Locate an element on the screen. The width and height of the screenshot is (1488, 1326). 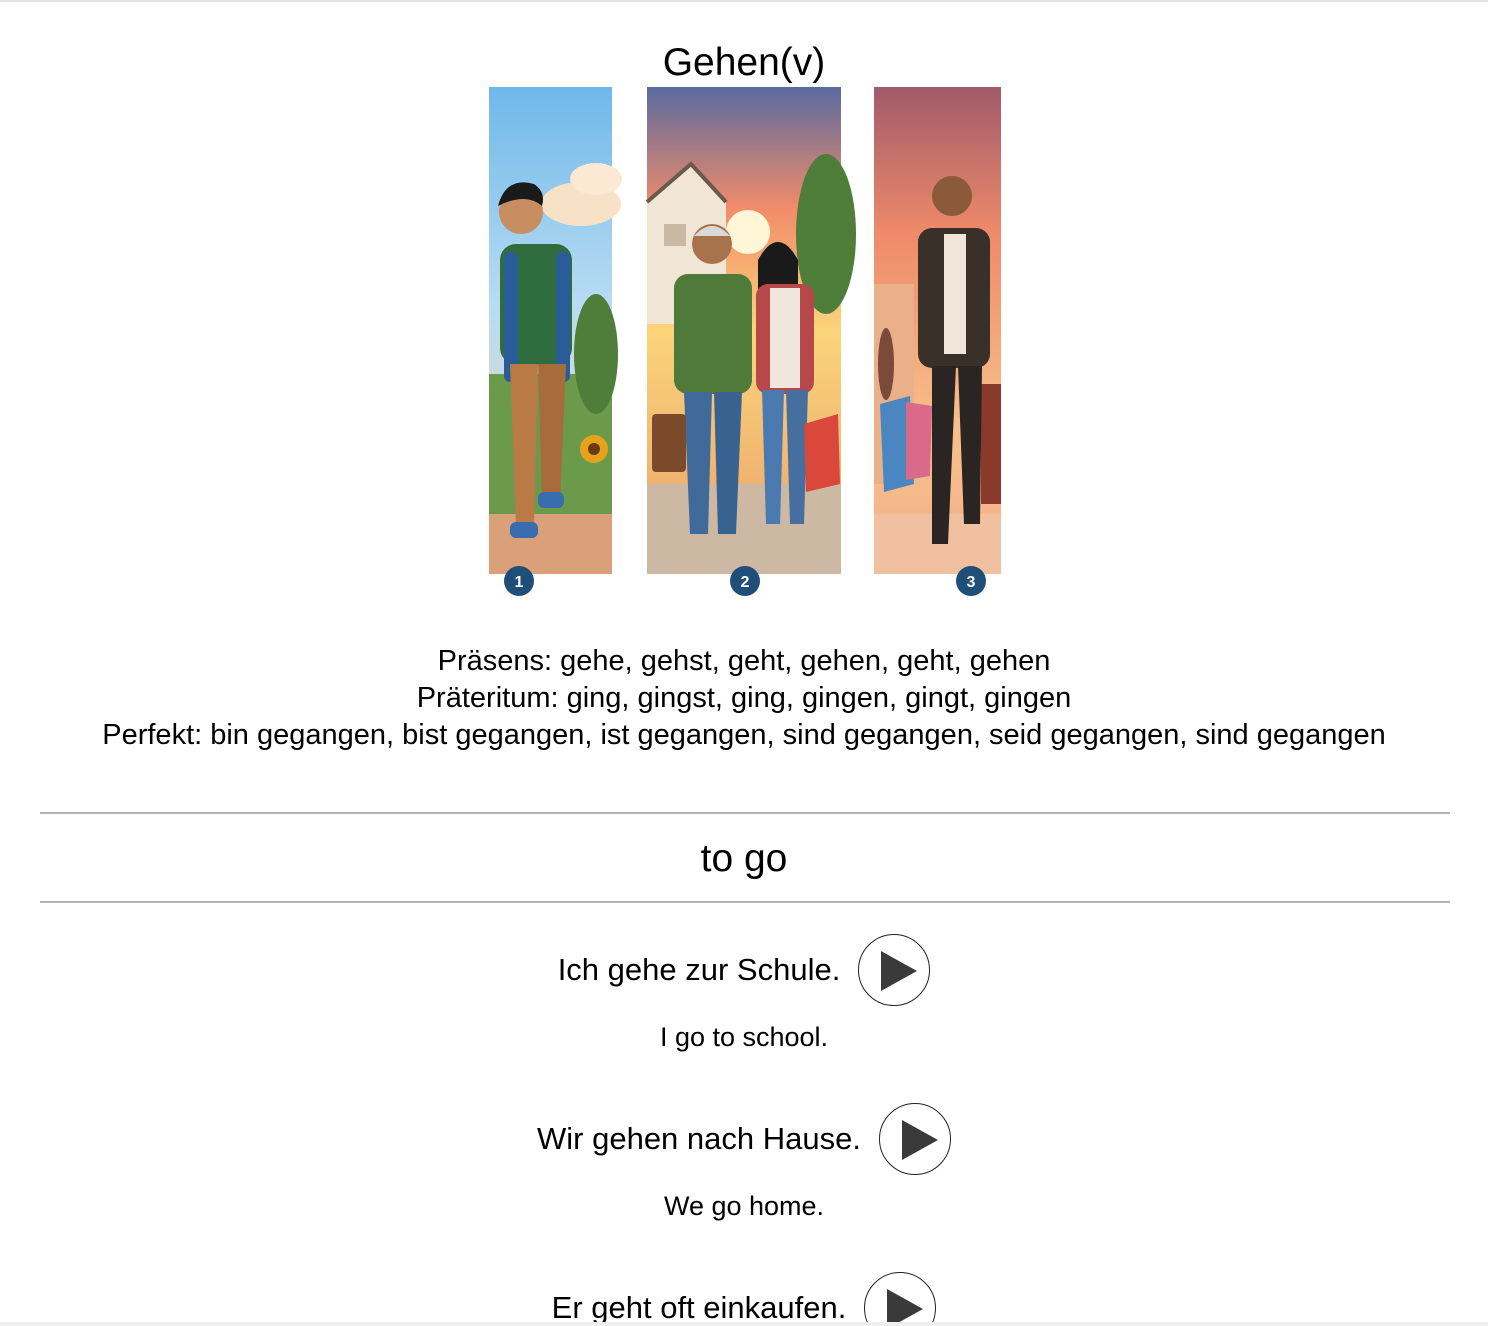
word-illustration: 1 2 3 is located at coordinates (745, 341).